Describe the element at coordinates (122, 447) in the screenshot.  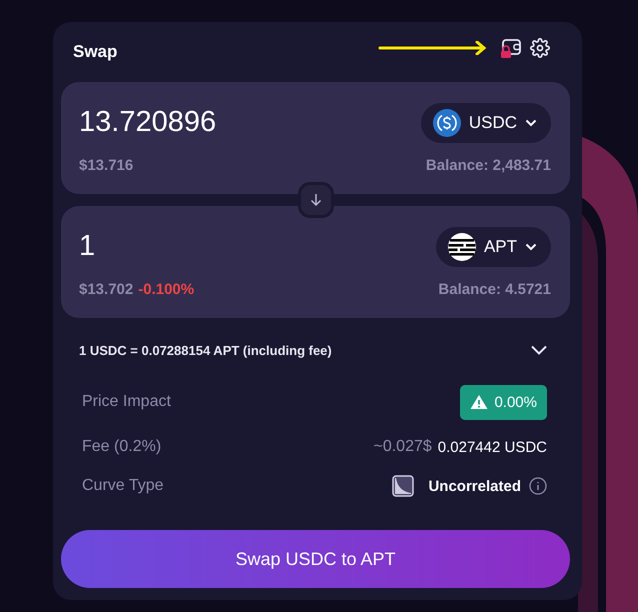
I see `detail-label: Fee (0.2%)` at that location.